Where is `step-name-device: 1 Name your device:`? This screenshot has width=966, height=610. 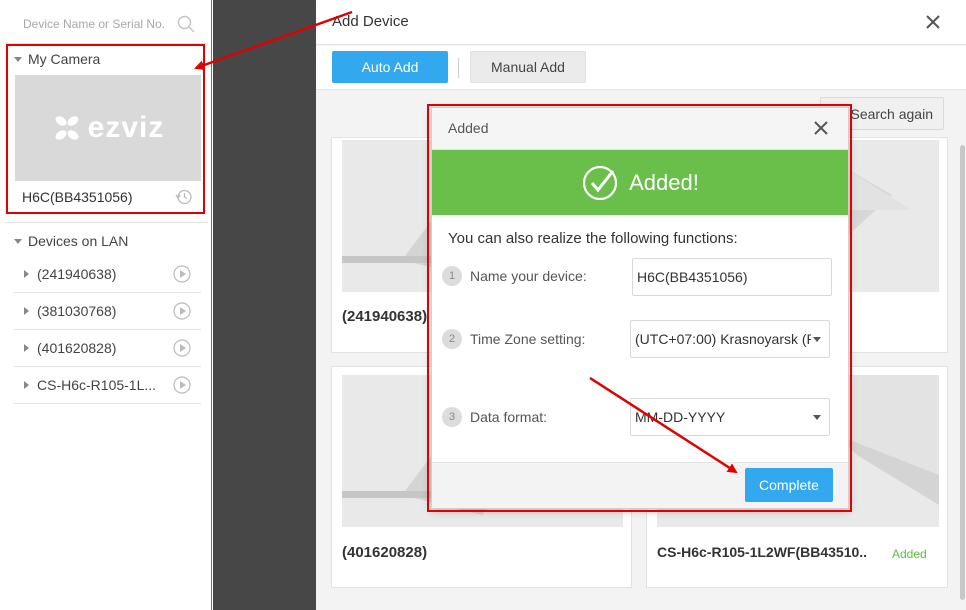 step-name-device: 1 Name your device: is located at coordinates (514, 276).